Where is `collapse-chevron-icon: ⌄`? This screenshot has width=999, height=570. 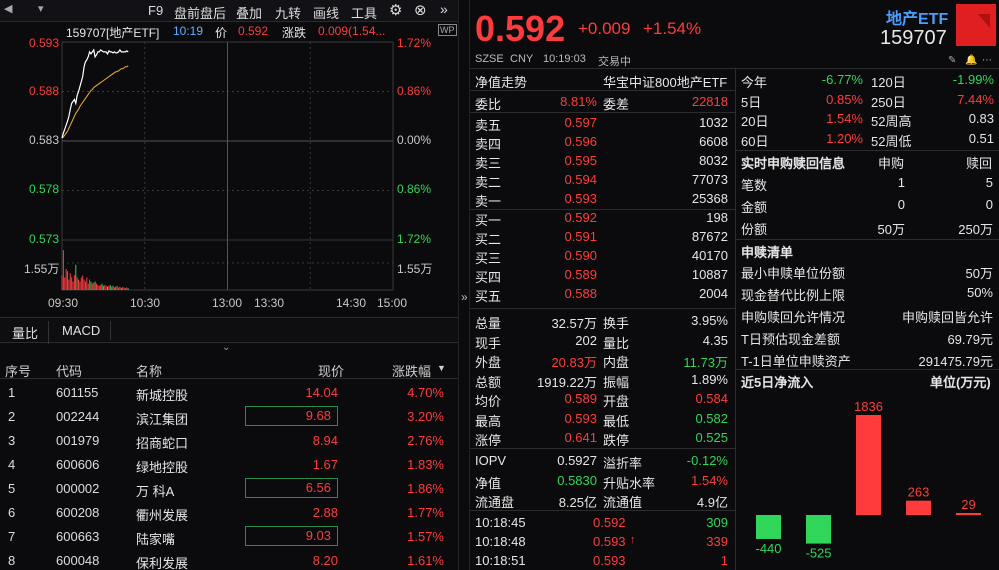
collapse-chevron-icon: ⌄ is located at coordinates (226, 347).